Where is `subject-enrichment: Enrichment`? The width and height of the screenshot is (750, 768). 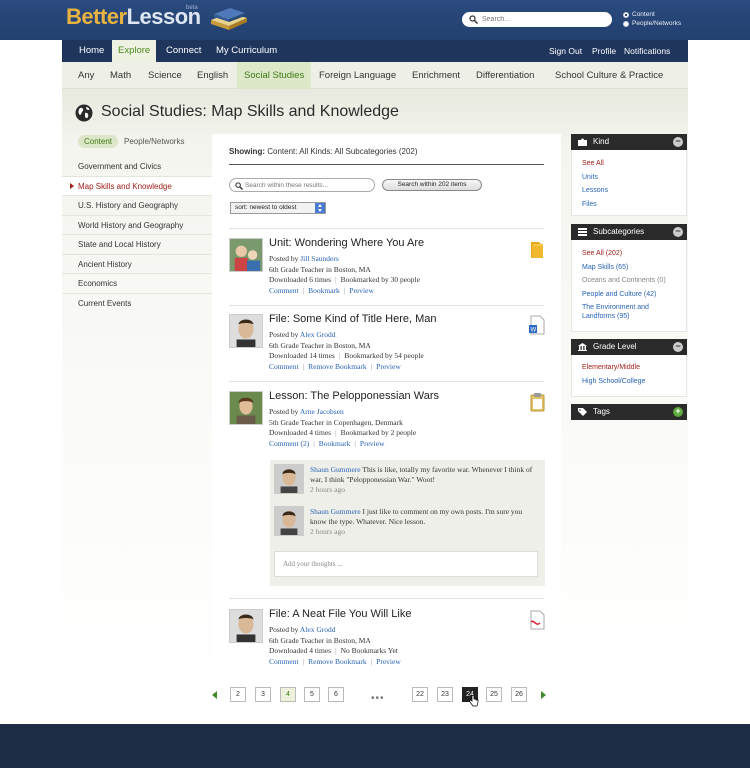 subject-enrichment: Enrichment is located at coordinates (436, 75).